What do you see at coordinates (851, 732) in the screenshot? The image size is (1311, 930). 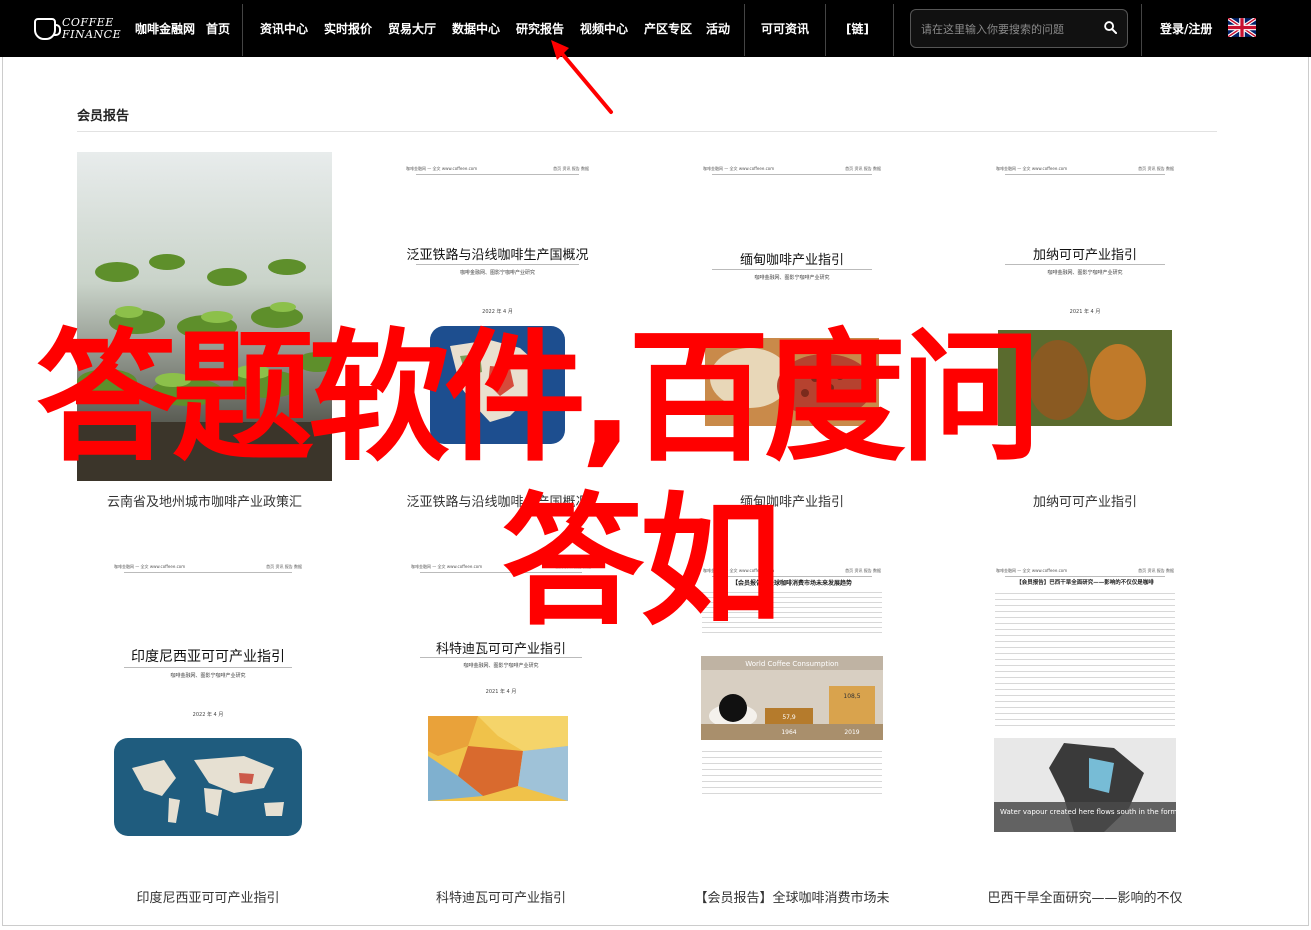 I see `year-label-2019: 2019` at bounding box center [851, 732].